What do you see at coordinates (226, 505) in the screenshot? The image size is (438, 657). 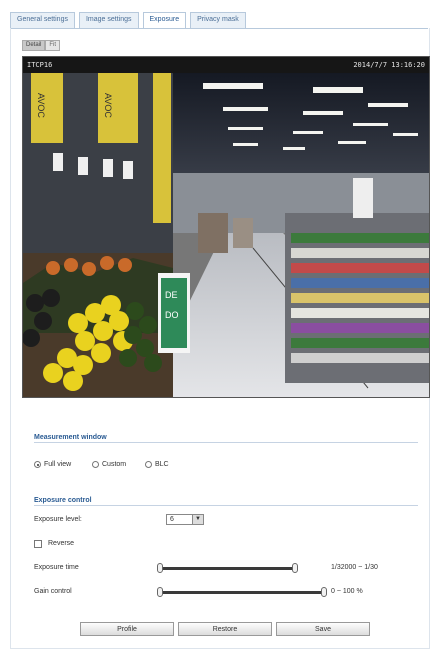 I see `exposure-divider` at bounding box center [226, 505].